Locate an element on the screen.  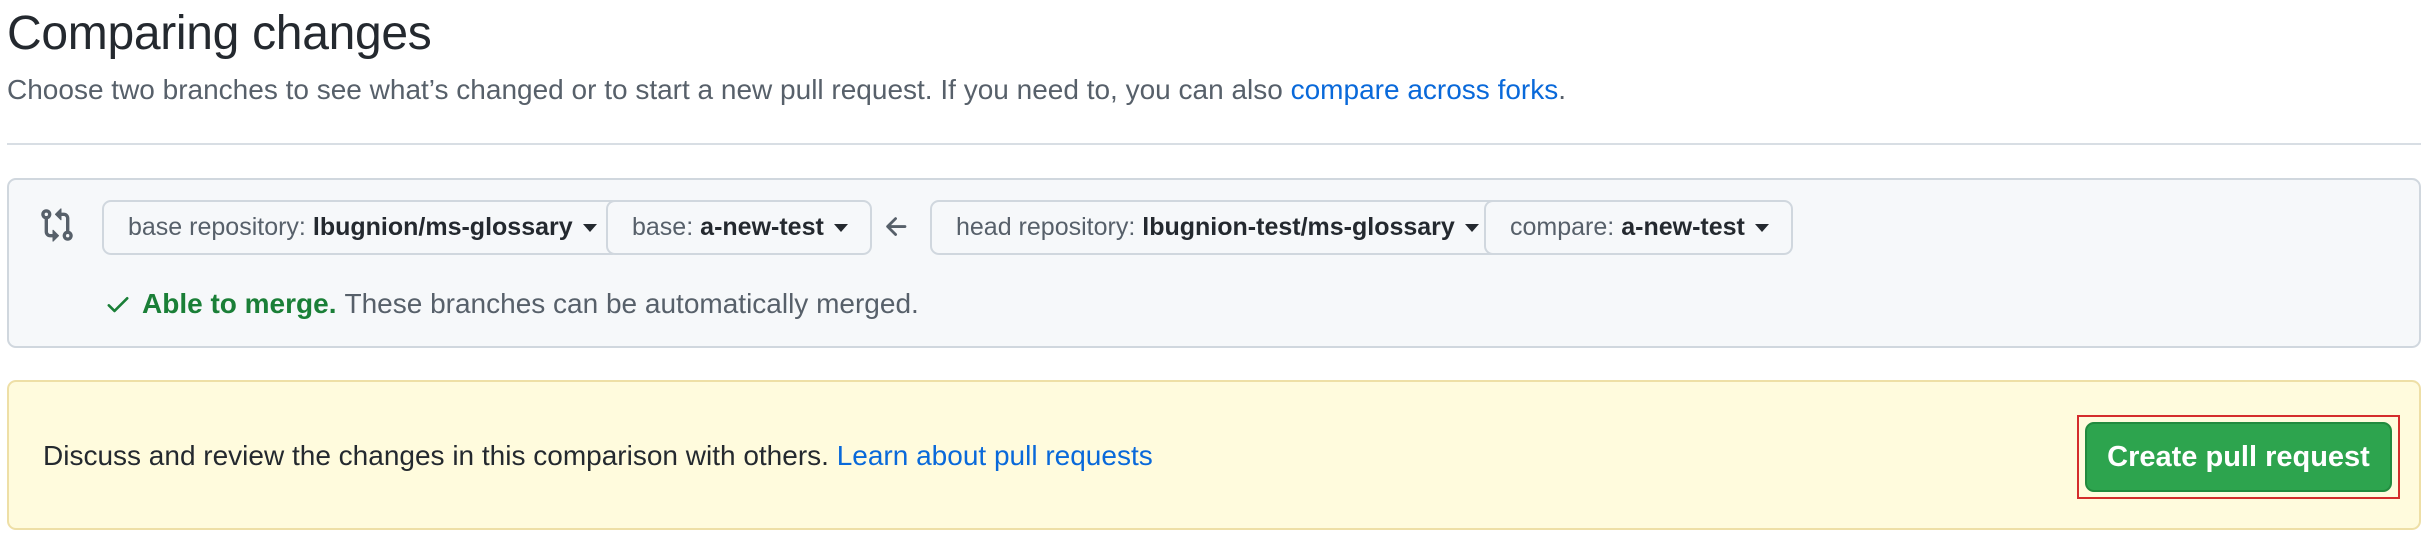
compare-branch-value: a-new-test is located at coordinates (1683, 227).